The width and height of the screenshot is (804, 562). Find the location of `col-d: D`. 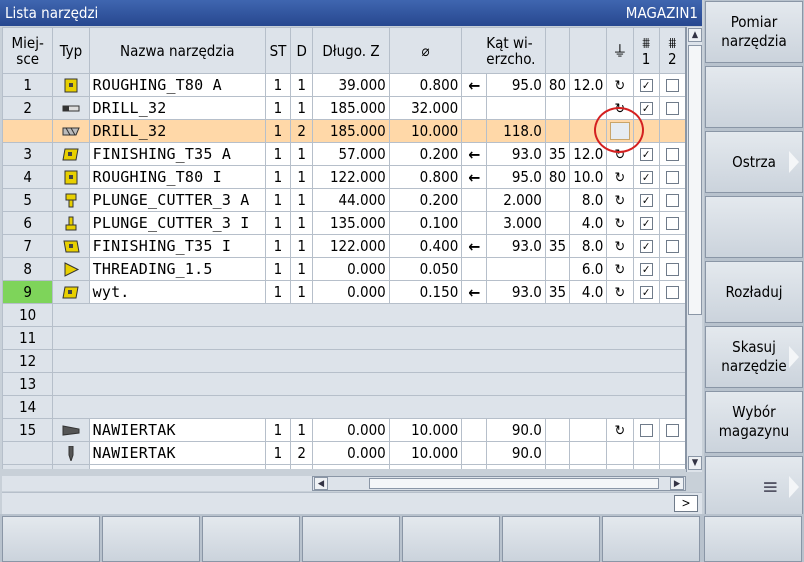

col-d: D is located at coordinates (302, 50).